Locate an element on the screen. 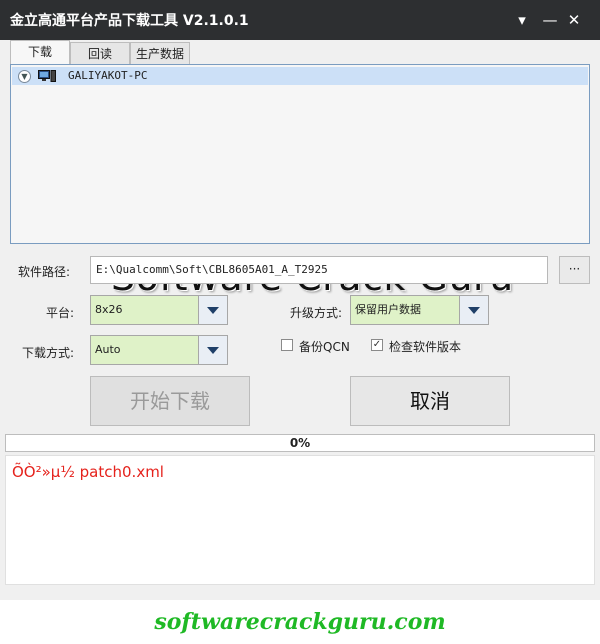 This screenshot has width=600, height=644. title-bar: 金立高通平台产品下载工具 V2.1.0.1 ▾ — ✕ is located at coordinates (300, 20).